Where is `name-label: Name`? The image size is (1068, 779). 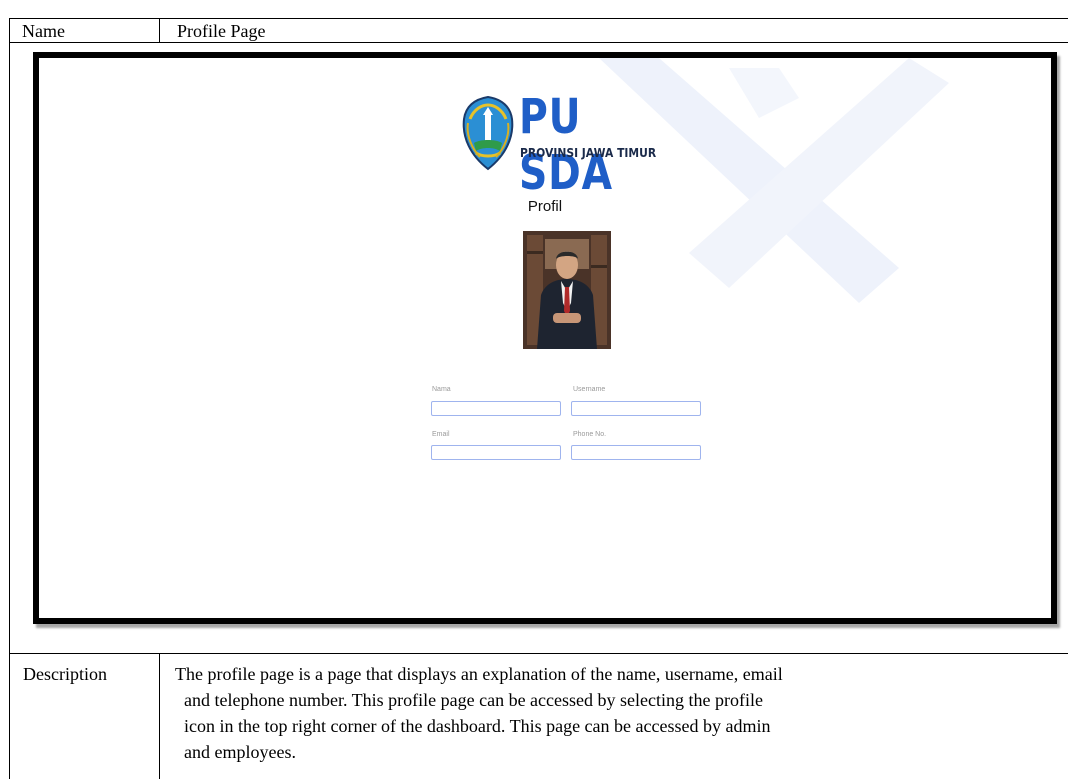 name-label: Name is located at coordinates (85, 30).